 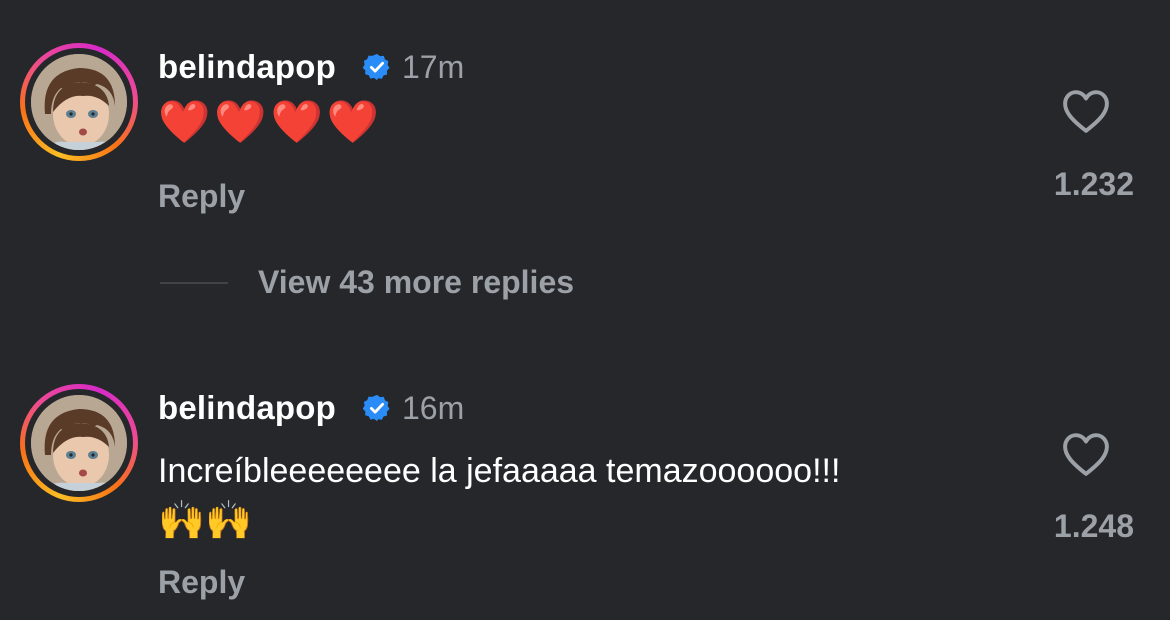 What do you see at coordinates (247, 408) in the screenshot?
I see `username: belindapop` at bounding box center [247, 408].